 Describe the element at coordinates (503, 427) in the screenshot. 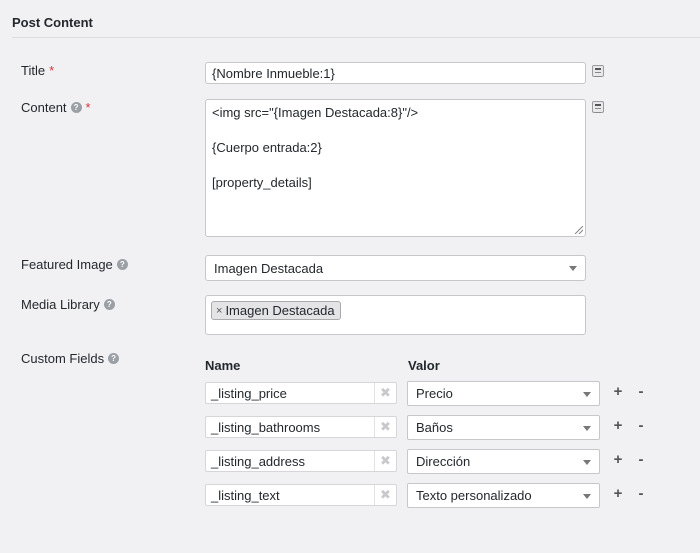

I see `custom-field-valor-select: Baños` at that location.